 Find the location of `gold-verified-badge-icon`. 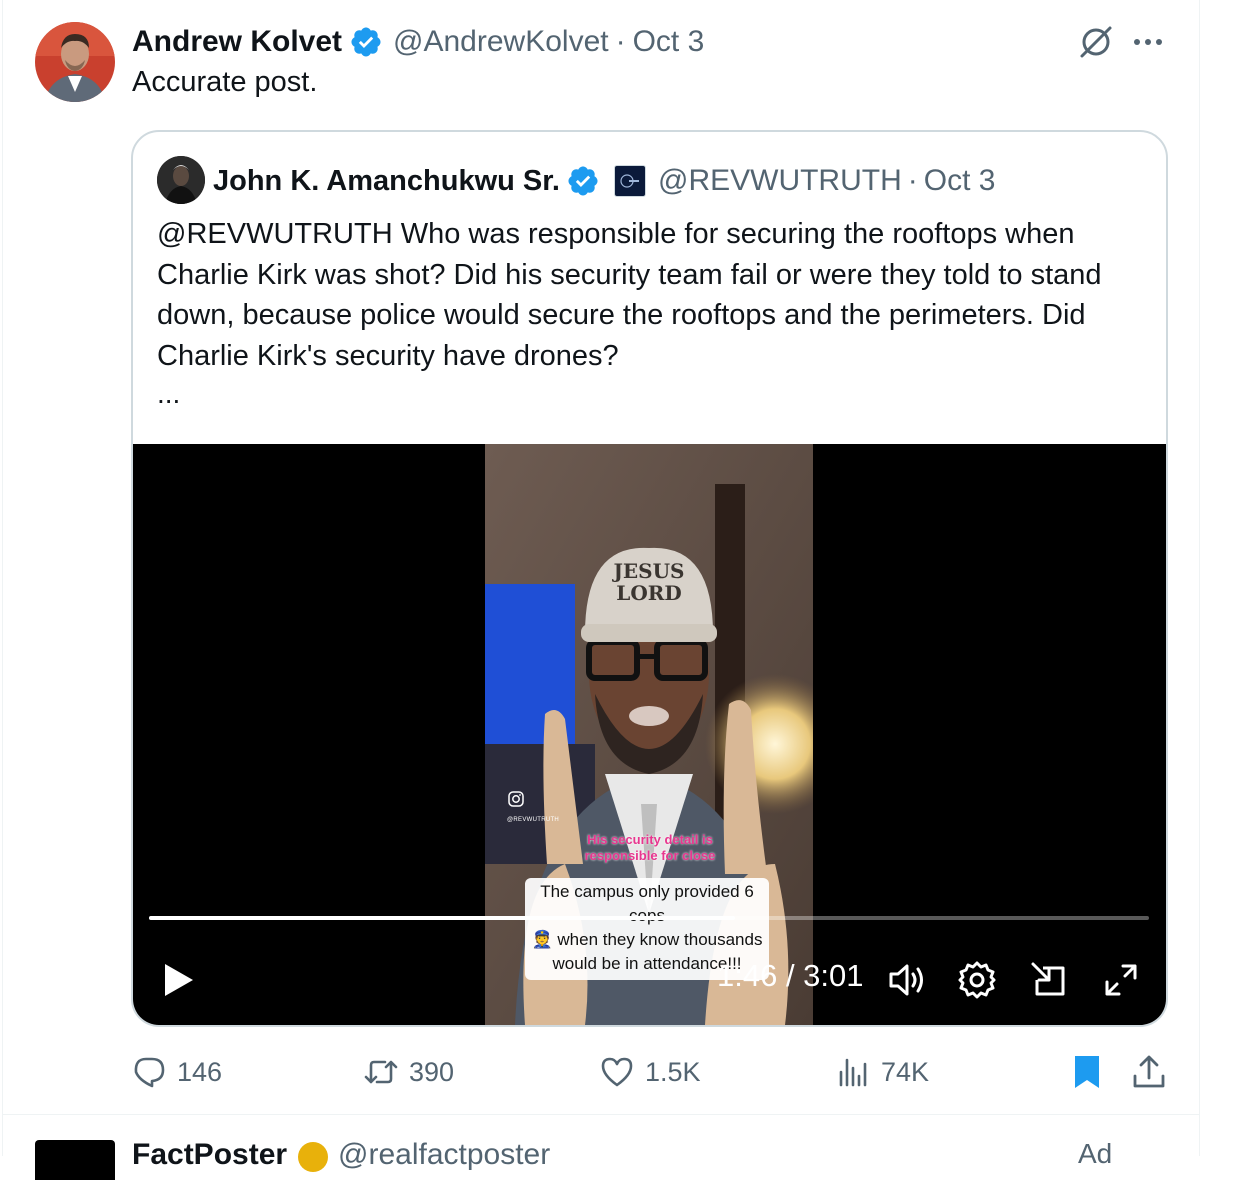

gold-verified-badge-icon is located at coordinates (313, 1157).